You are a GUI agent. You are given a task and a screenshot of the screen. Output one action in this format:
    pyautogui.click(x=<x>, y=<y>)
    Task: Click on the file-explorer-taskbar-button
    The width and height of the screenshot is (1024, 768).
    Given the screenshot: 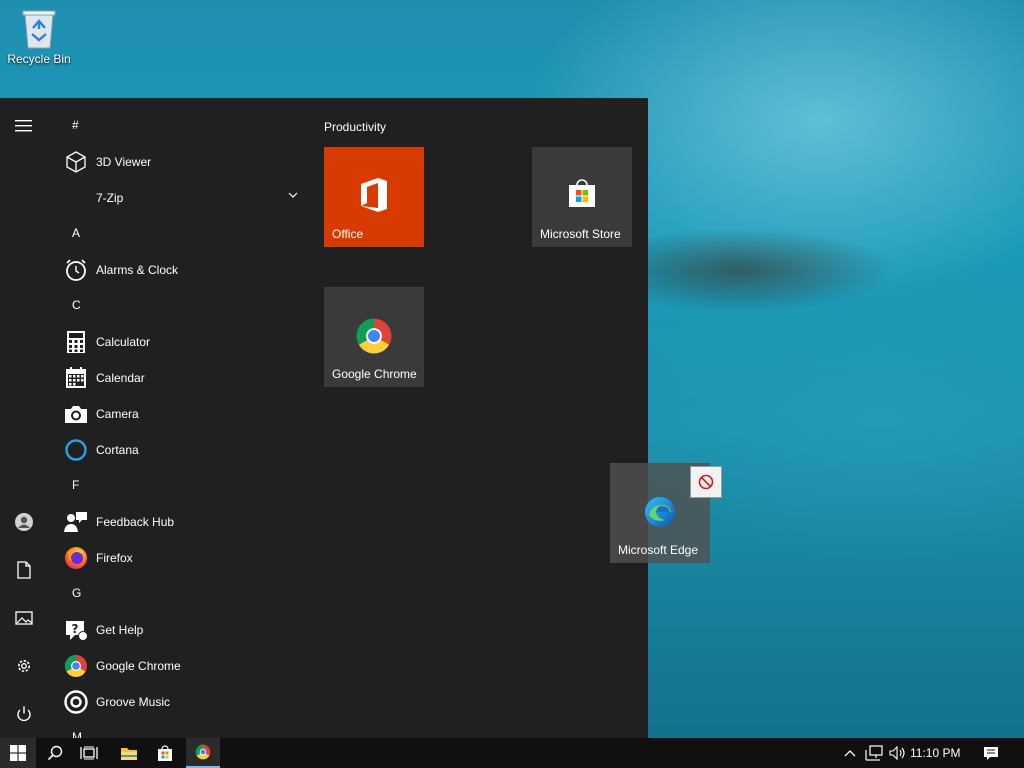 What is the action you would take?
    pyautogui.click(x=129, y=753)
    